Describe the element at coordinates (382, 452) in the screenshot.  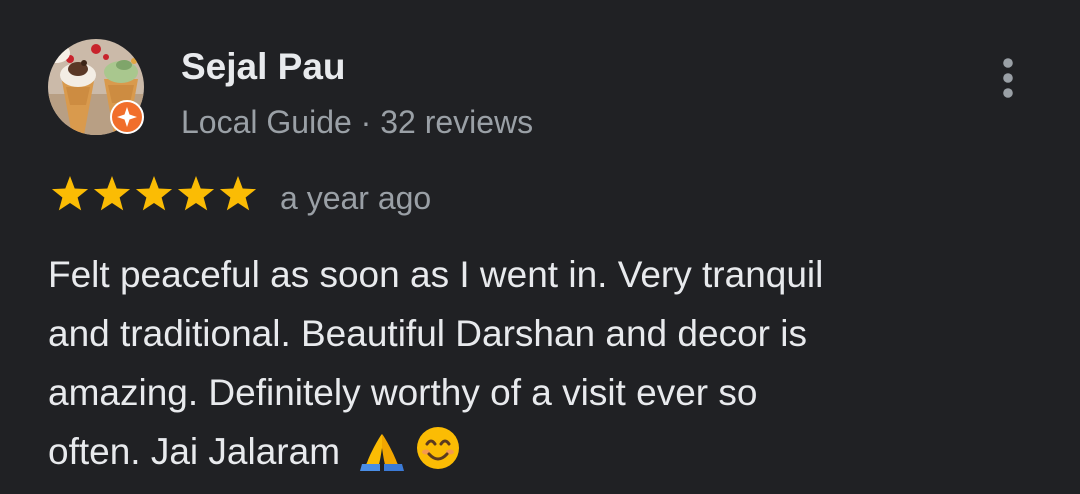
I see `folded-hands-emoji` at that location.